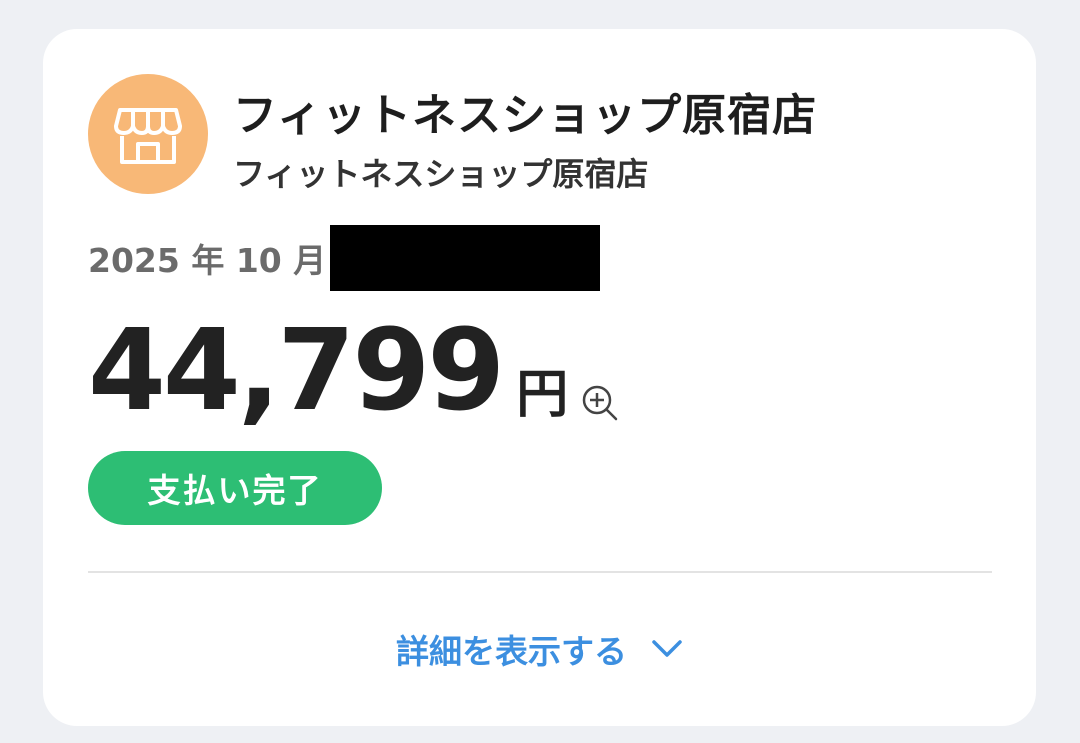 The image size is (1080, 743). Describe the element at coordinates (525, 115) in the screenshot. I see `store-name: フィットネスショップ原宿店` at that location.